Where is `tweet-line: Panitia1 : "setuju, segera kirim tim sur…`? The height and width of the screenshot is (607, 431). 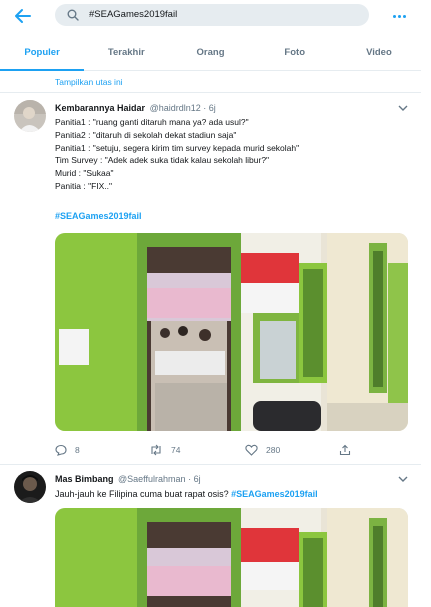 tweet-line: Panitia1 : "setuju, segera kirim tim sur… is located at coordinates (177, 147).